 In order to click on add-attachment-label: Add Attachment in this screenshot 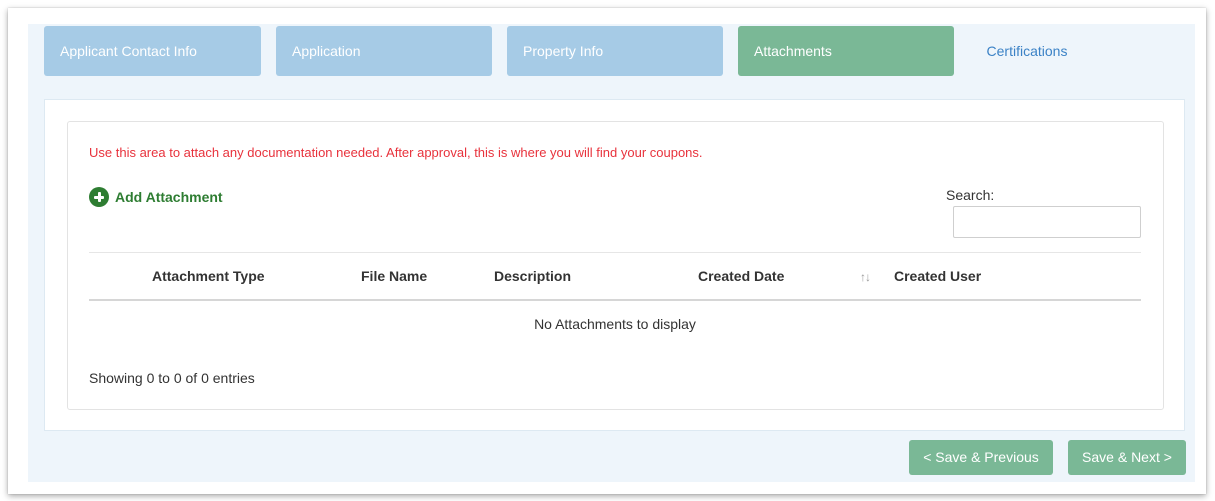, I will do `click(169, 197)`.